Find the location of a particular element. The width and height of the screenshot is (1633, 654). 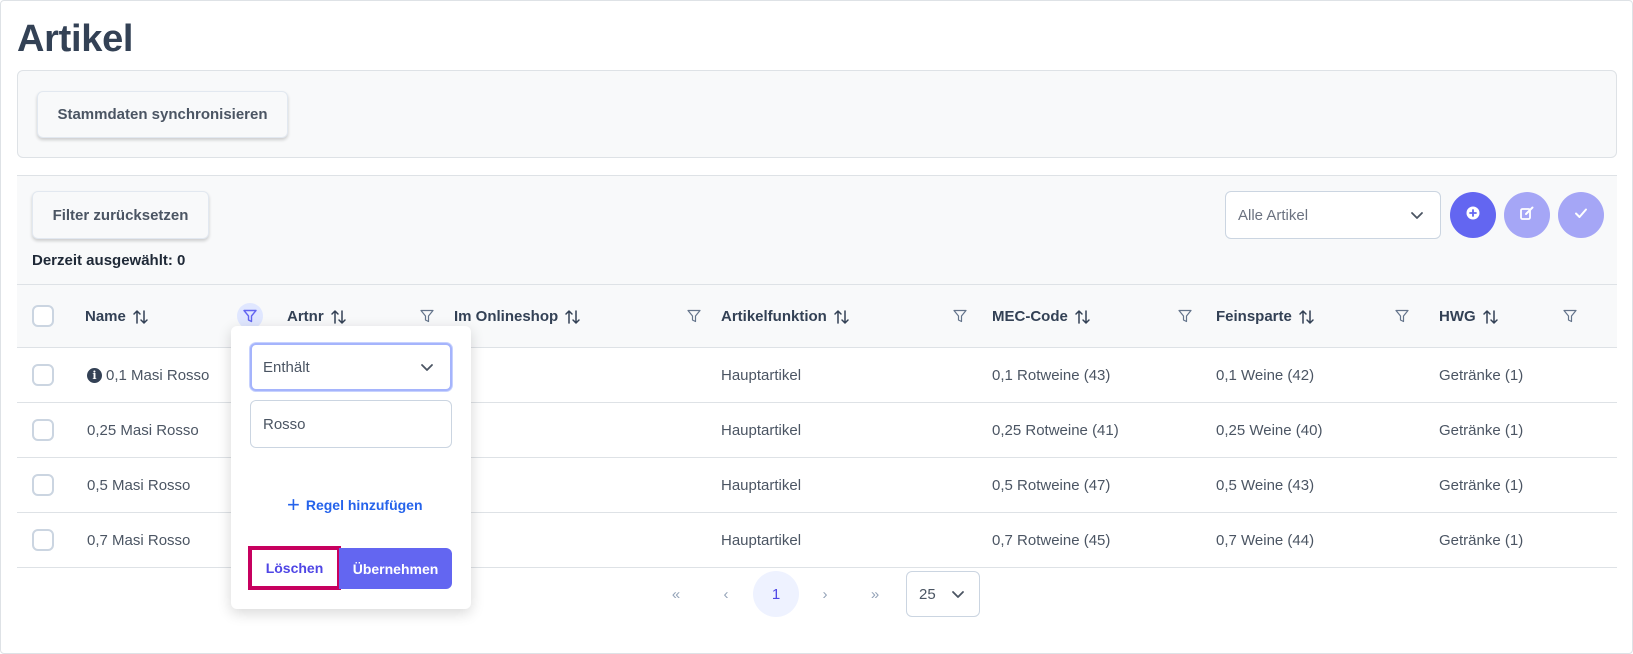

plus-icon: + is located at coordinates (293, 504).